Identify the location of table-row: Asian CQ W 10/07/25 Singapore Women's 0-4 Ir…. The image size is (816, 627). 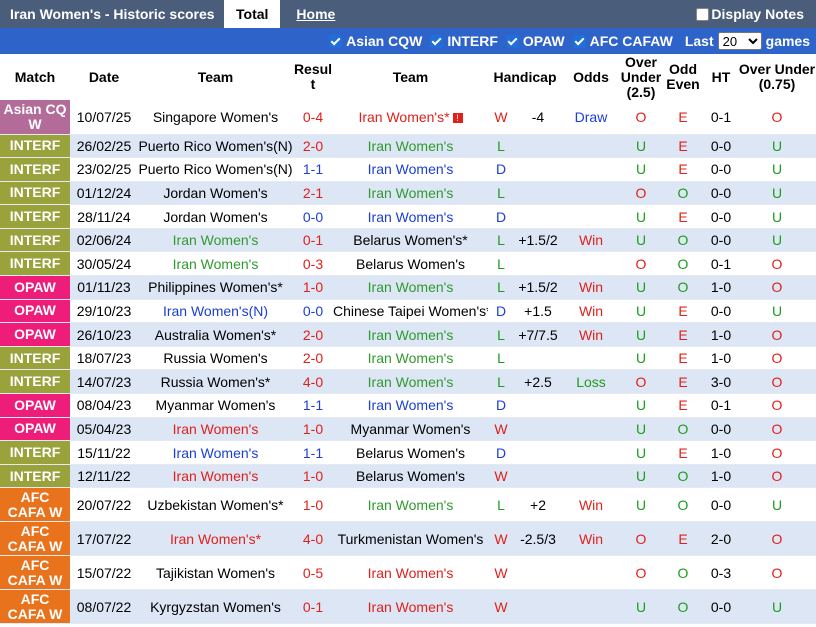
(408, 117).